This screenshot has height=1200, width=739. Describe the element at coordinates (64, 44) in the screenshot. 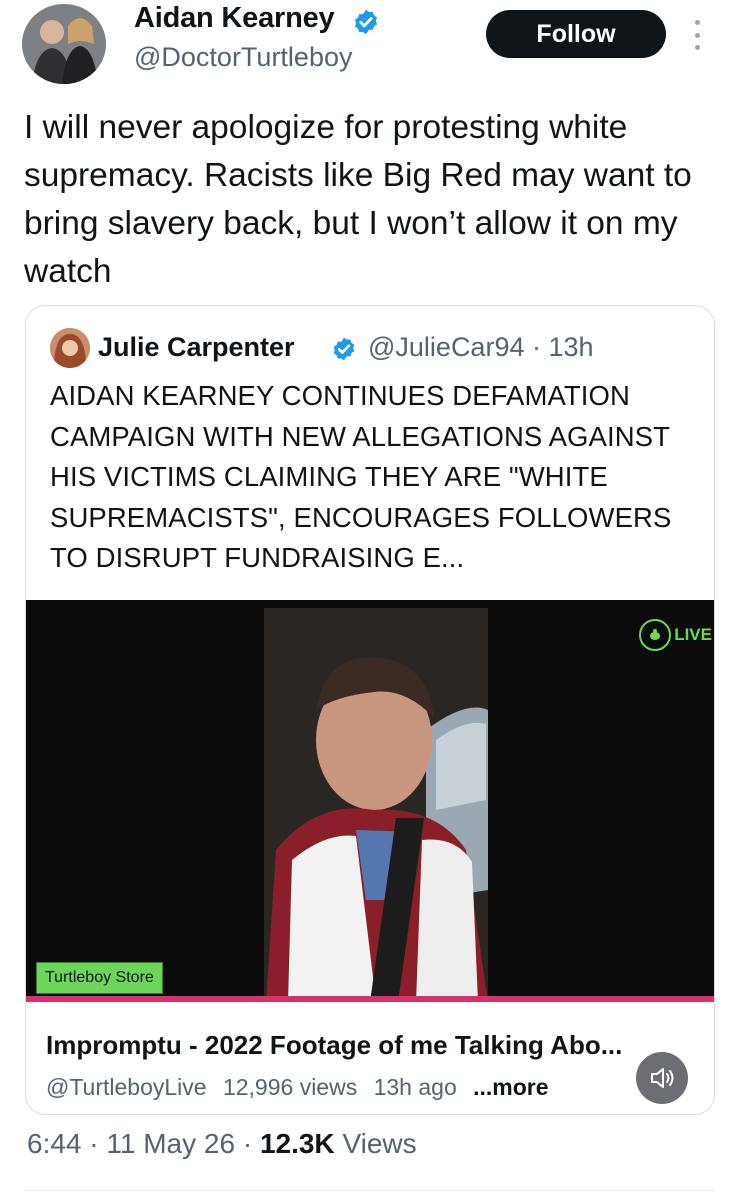

I see `author-avatar` at that location.